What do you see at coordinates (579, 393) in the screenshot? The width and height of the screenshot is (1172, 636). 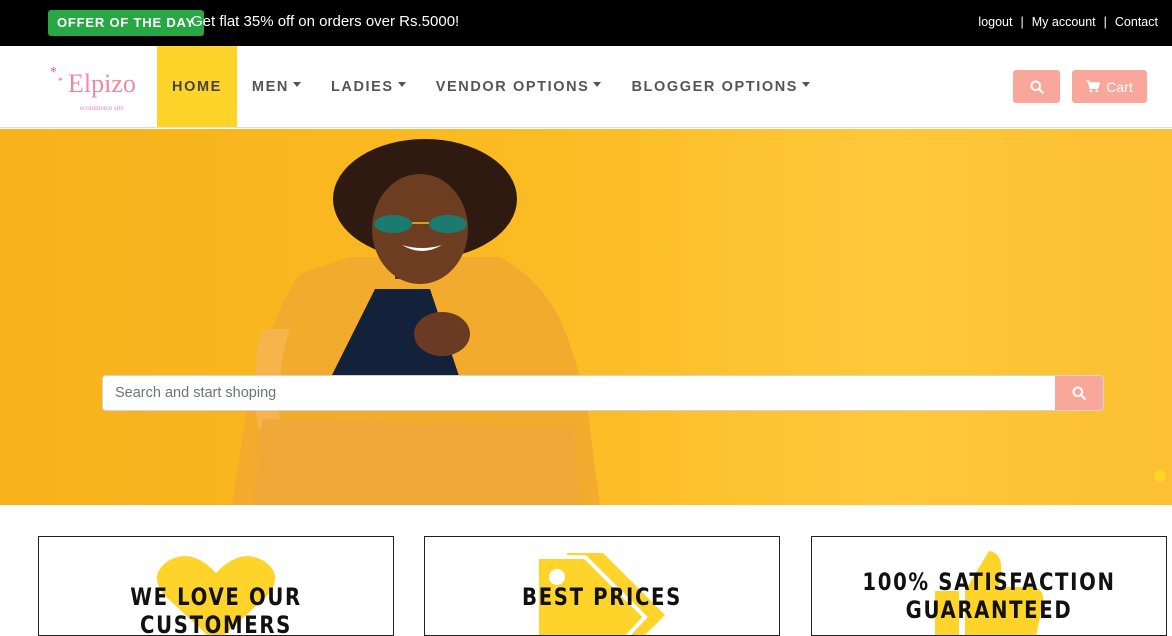 I see `hero-search-input` at bounding box center [579, 393].